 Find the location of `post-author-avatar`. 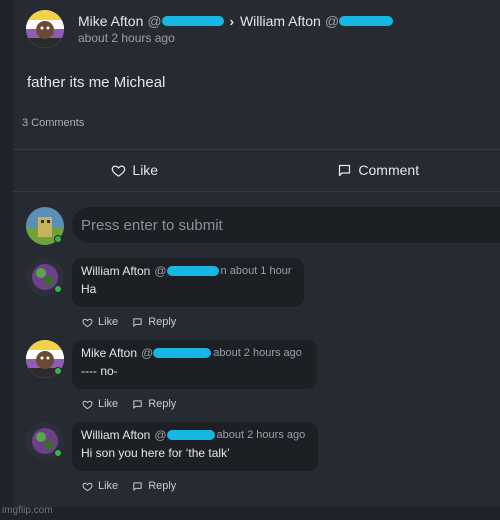

post-author-avatar is located at coordinates (45, 29).